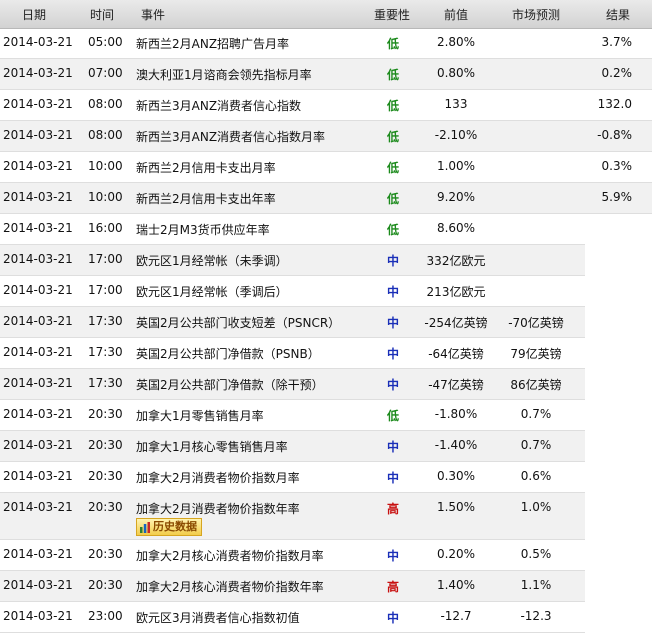  Describe the element at coordinates (105, 290) in the screenshot. I see `row-time: 17:00` at that location.